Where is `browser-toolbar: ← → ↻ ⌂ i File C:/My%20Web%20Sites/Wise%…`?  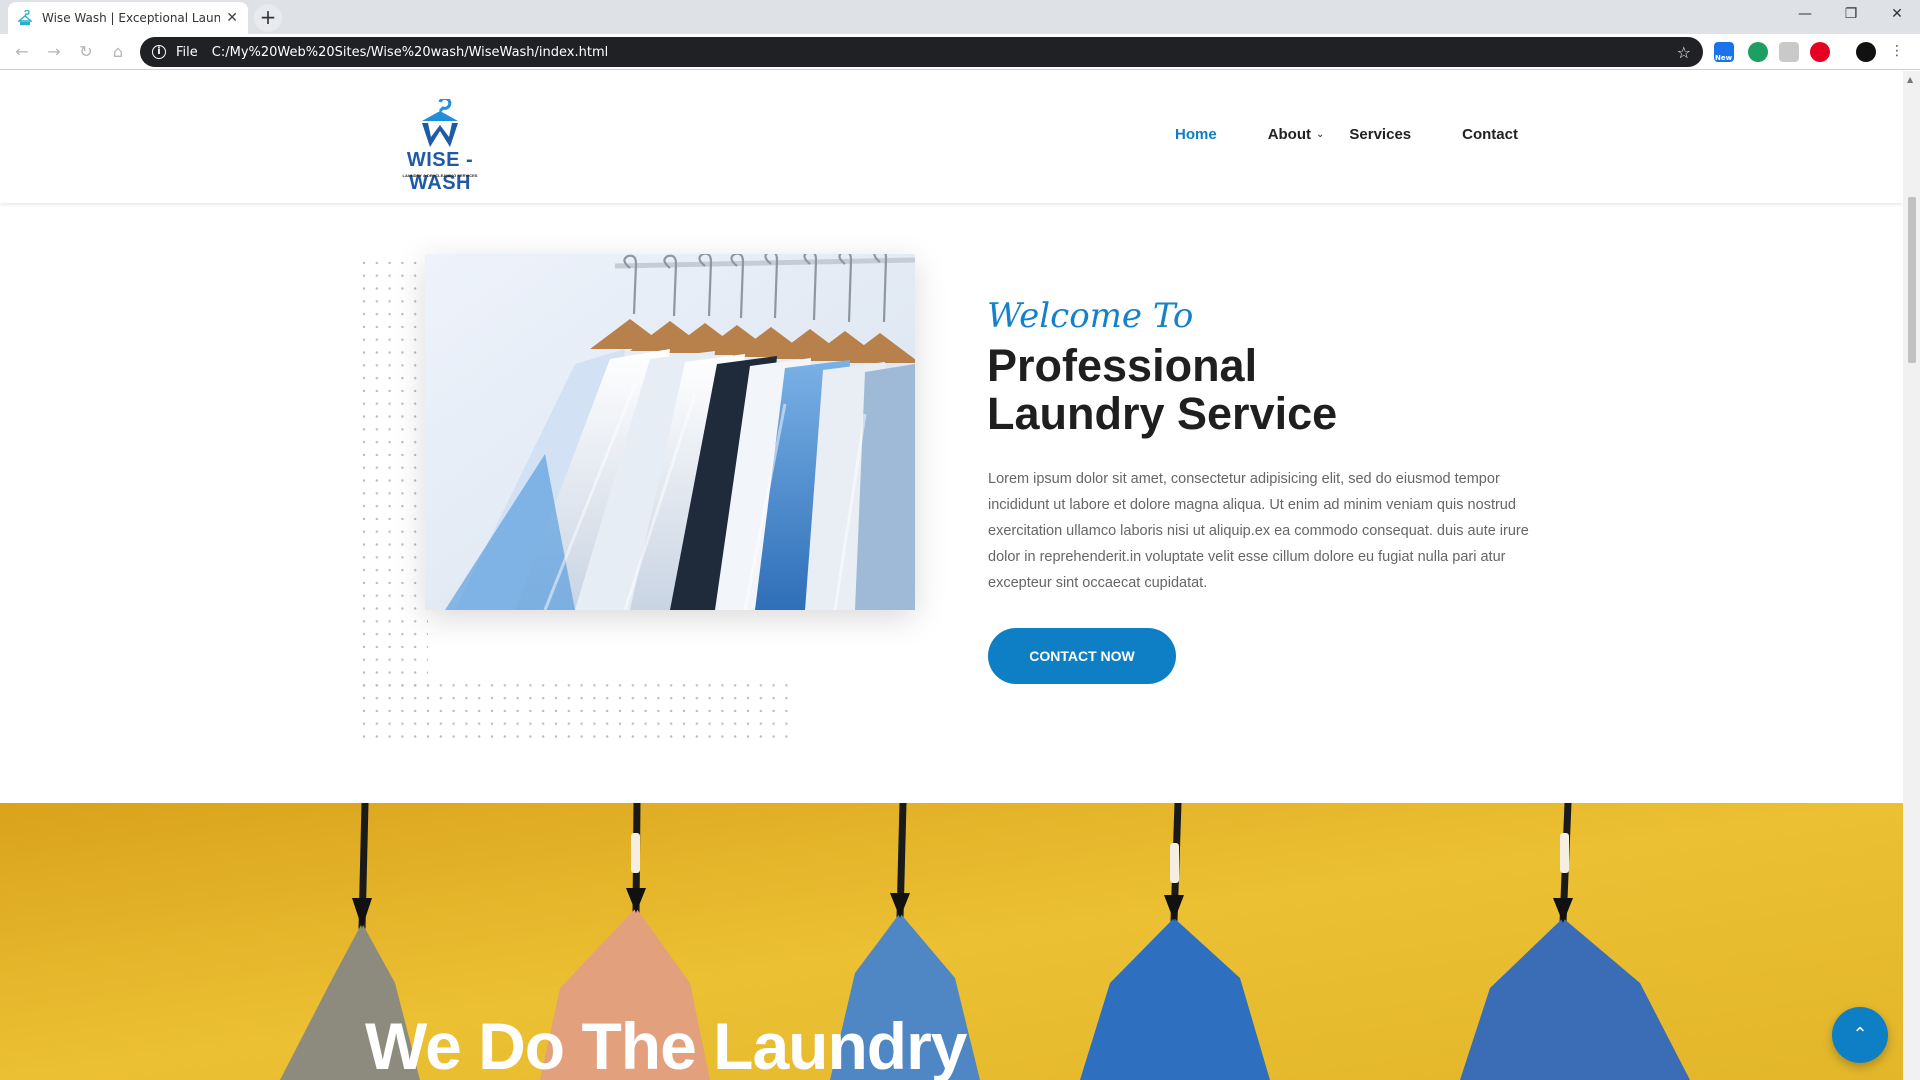 browser-toolbar: ← → ↻ ⌂ i File C:/My%20Web%20Sites/Wise%… is located at coordinates (960, 52).